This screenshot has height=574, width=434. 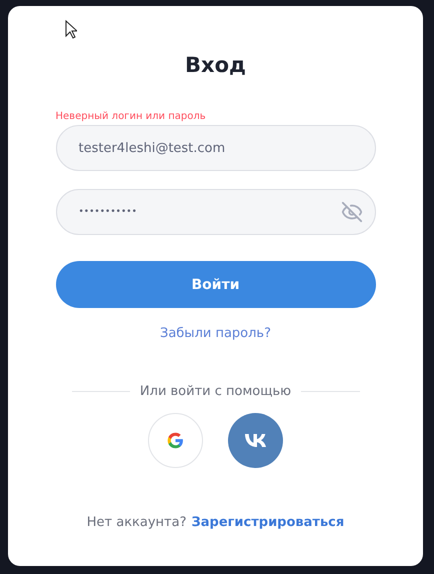 I want to click on google-icon, so click(x=175, y=440).